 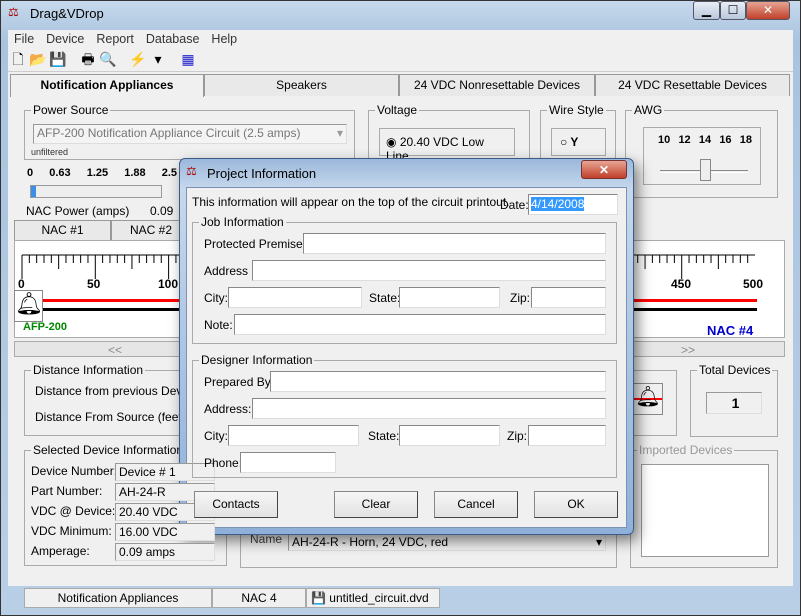 What do you see at coordinates (705, 140) in the screenshot?
I see `awg-tick: 14` at bounding box center [705, 140].